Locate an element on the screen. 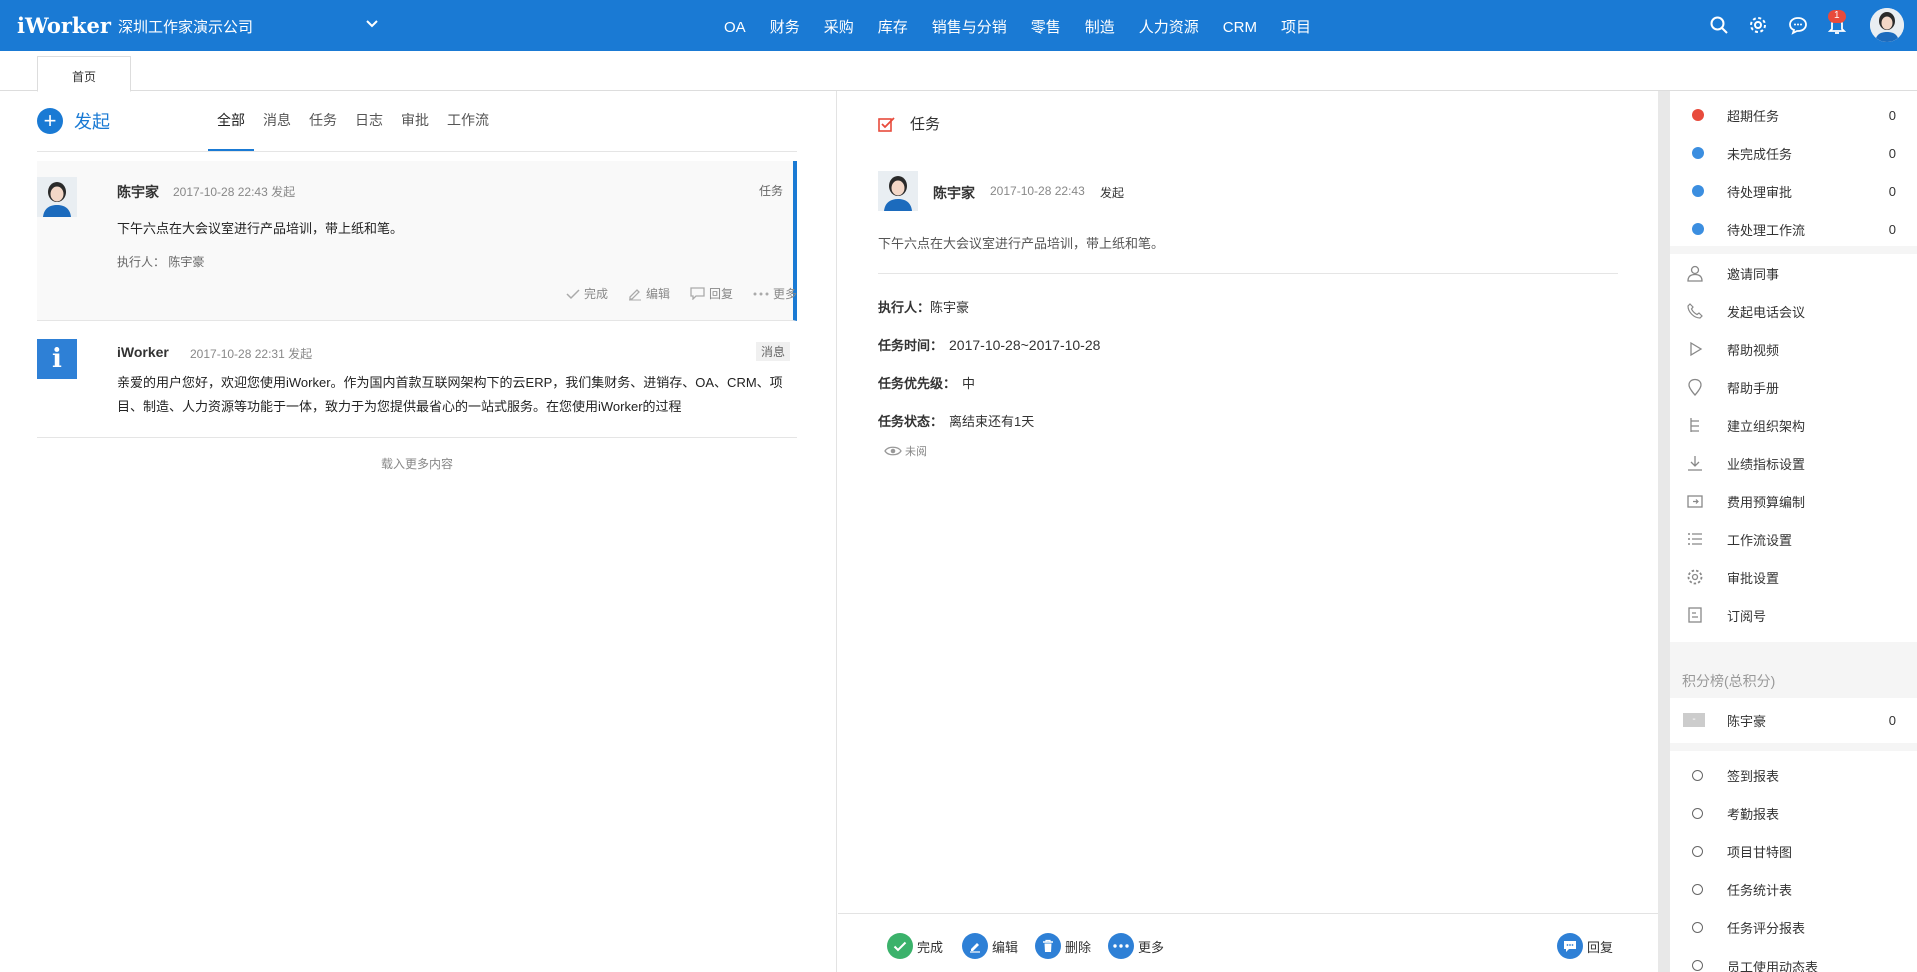 Image resolution: width=1917 pixels, height=972 pixels. detail-content: 下午六点在大会议室进行产品培训，带上纸和笔。 is located at coordinates (1021, 243).